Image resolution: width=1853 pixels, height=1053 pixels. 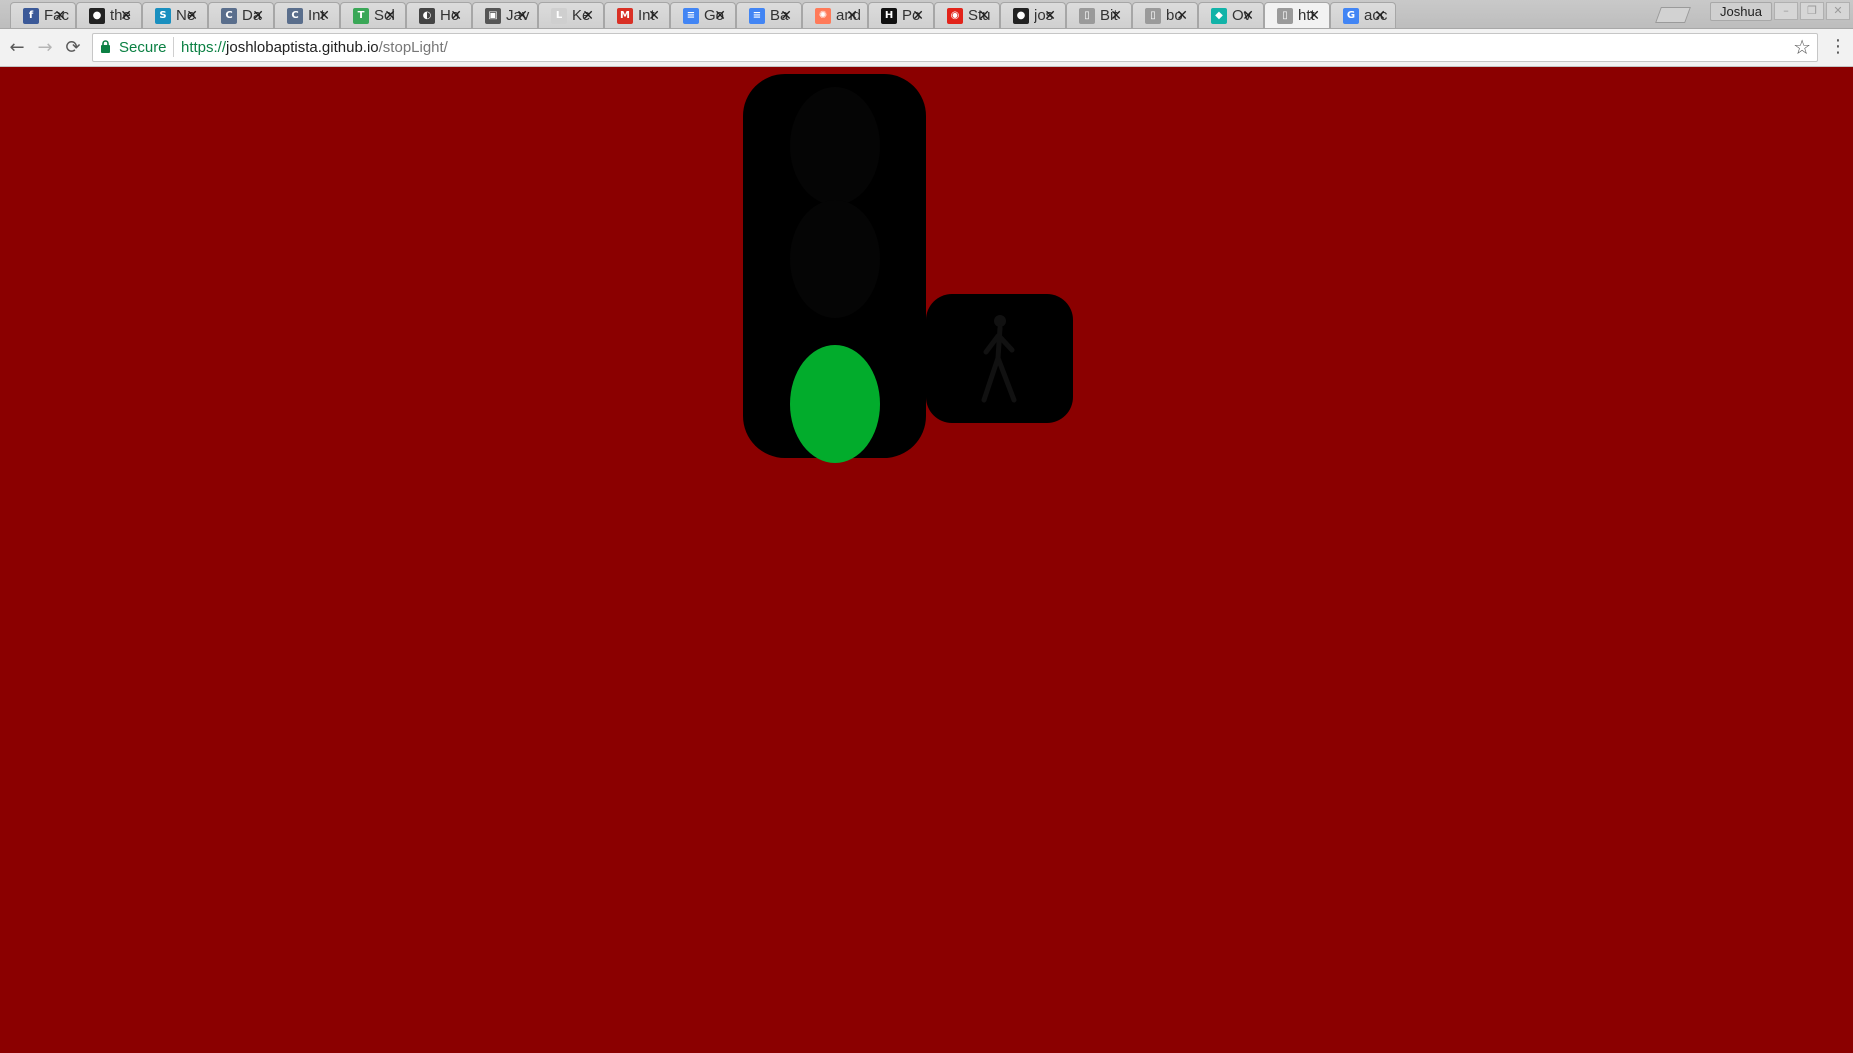 I want to click on google-icon: G, so click(x=1351, y=15).